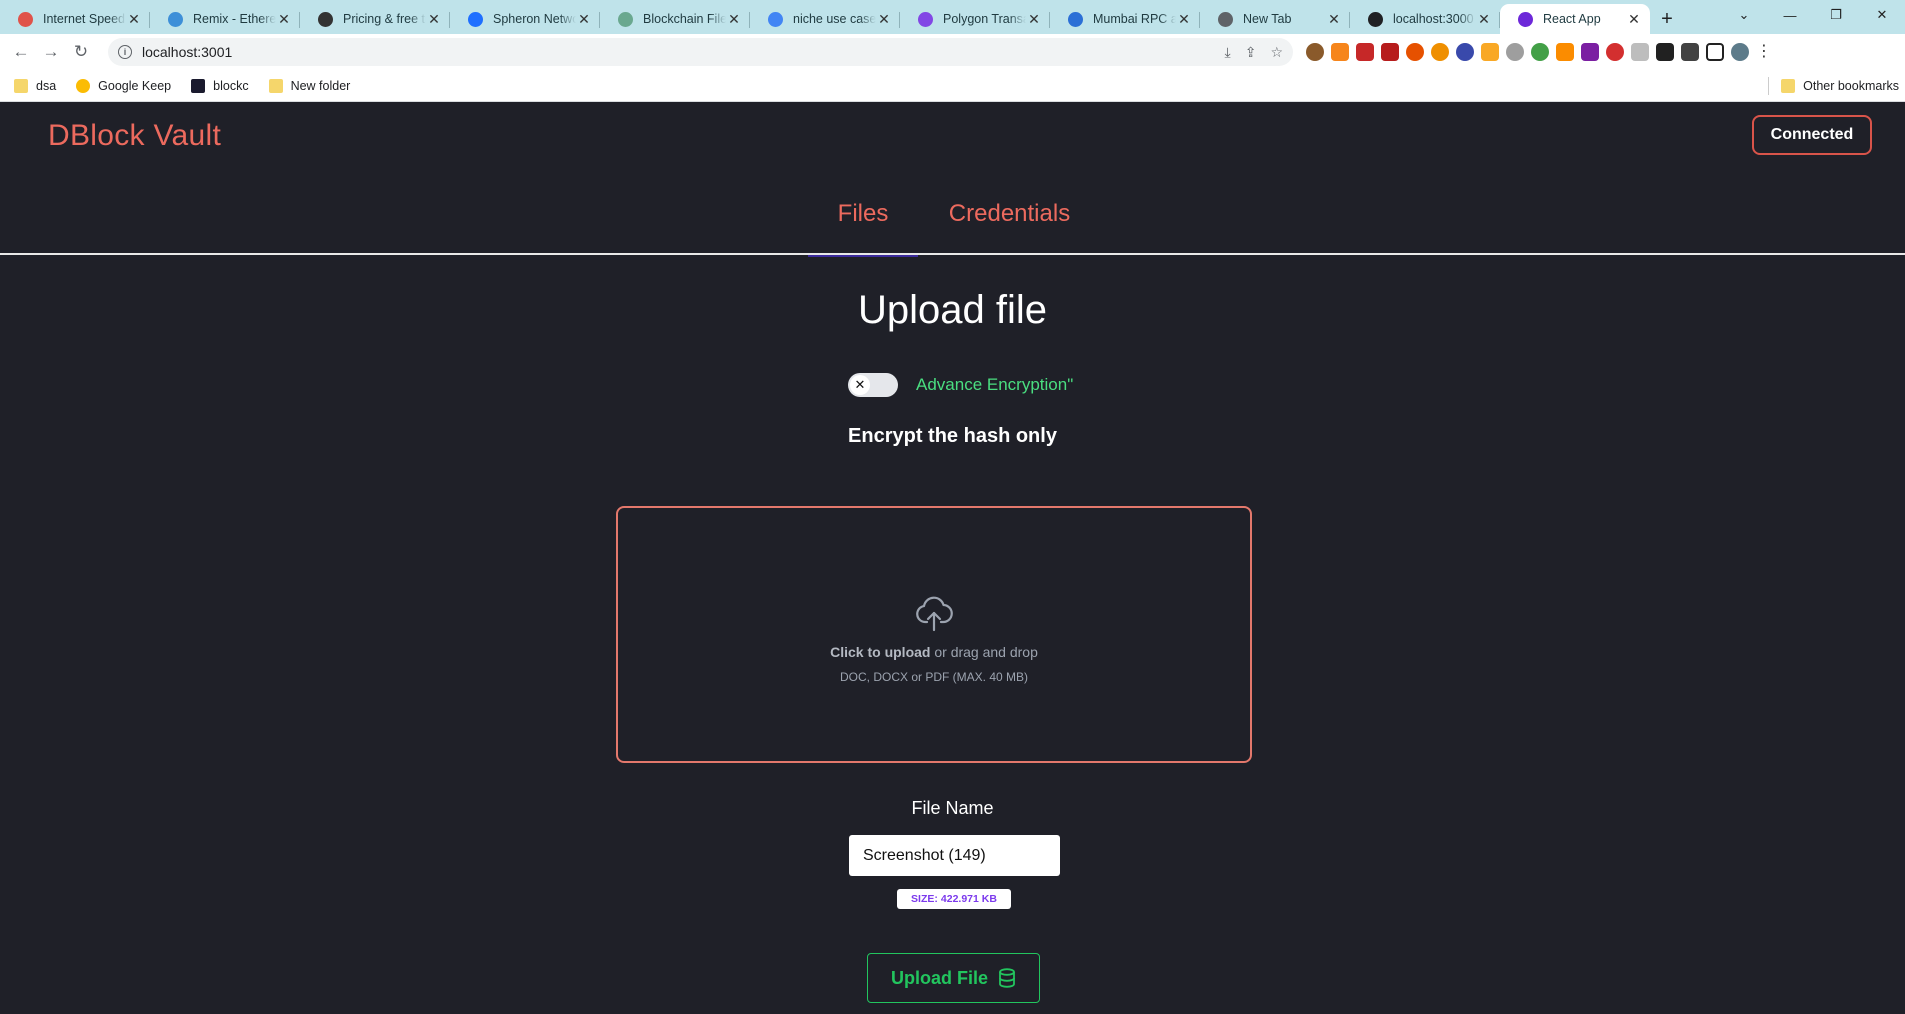 The image size is (1905, 1014). What do you see at coordinates (1009, 214) in the screenshot?
I see `tab-credentials: Credentials` at bounding box center [1009, 214].